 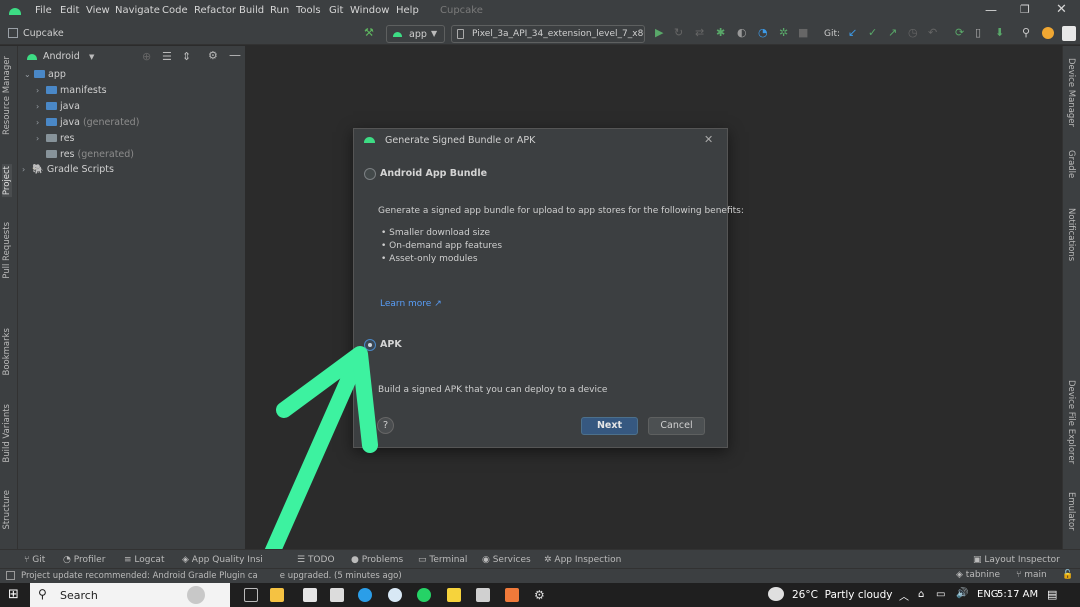 I want to click on search-icon: ⚲, so click(x=1026, y=33).